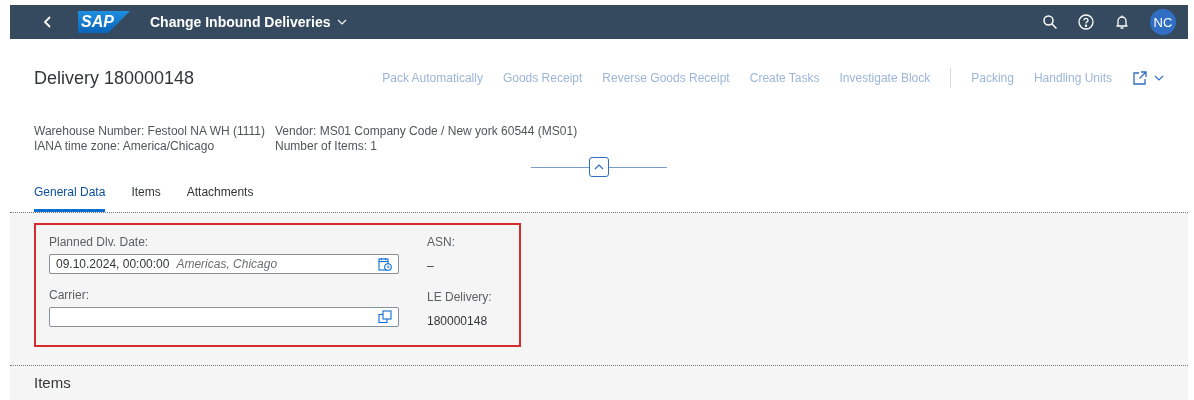  Describe the element at coordinates (99, 242) in the screenshot. I see `field-label: Planned Dlv. Date:` at that location.